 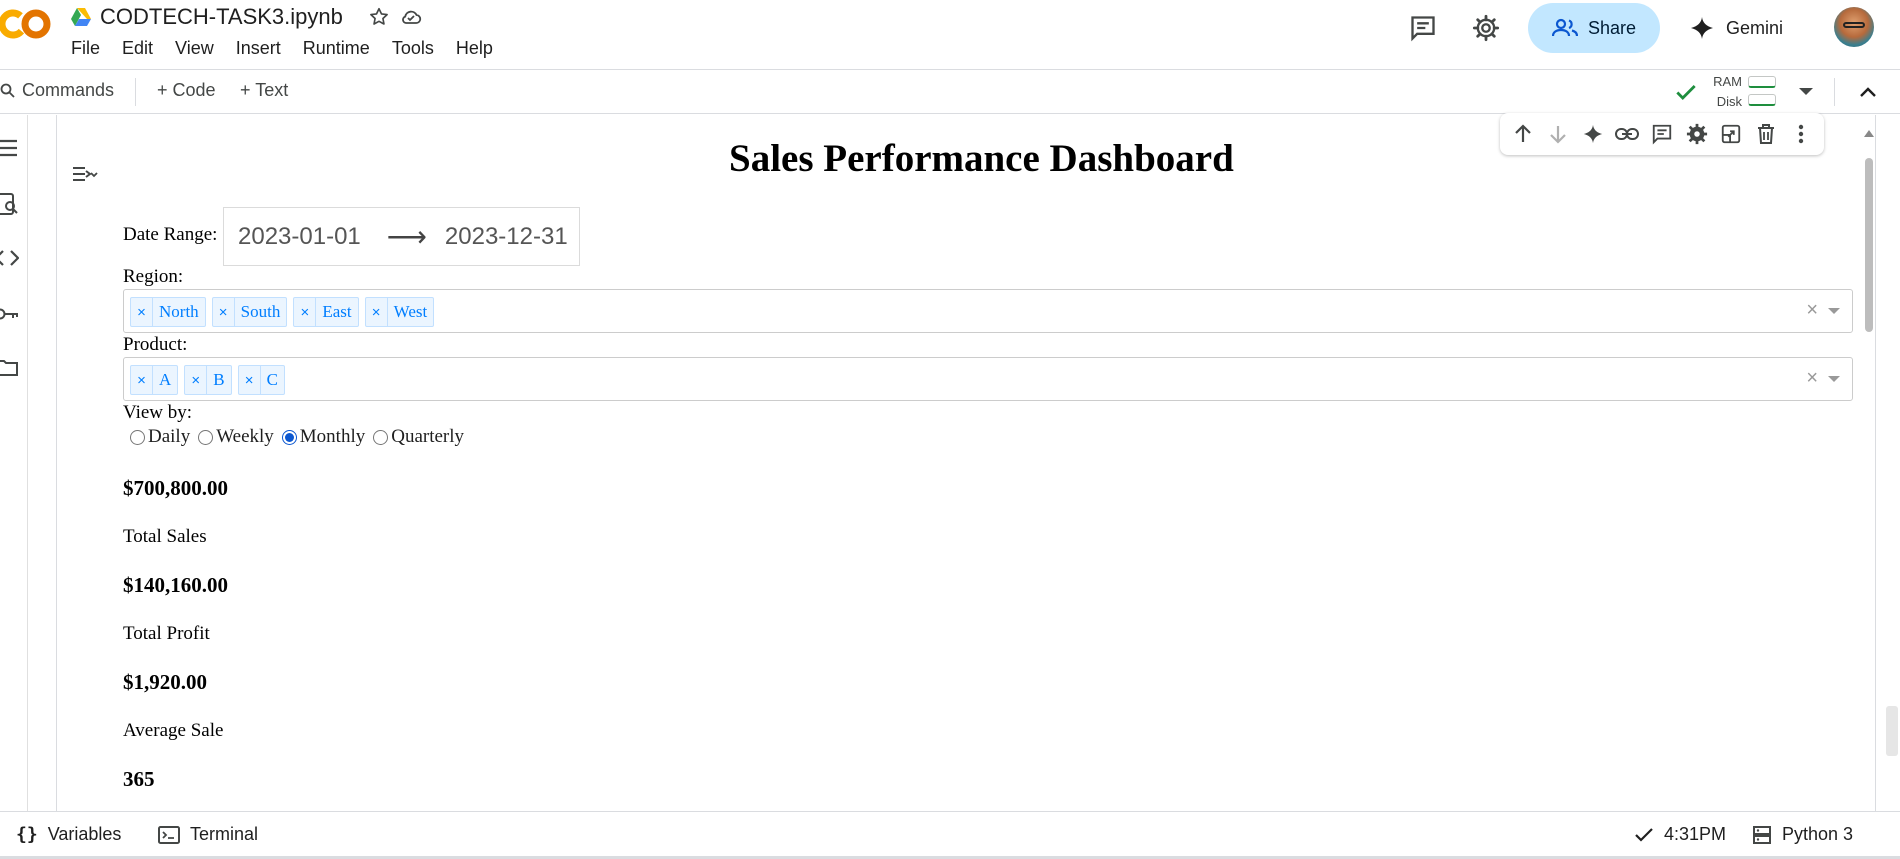 What do you see at coordinates (154, 380) in the screenshot?
I see `product-chip-a: × A` at bounding box center [154, 380].